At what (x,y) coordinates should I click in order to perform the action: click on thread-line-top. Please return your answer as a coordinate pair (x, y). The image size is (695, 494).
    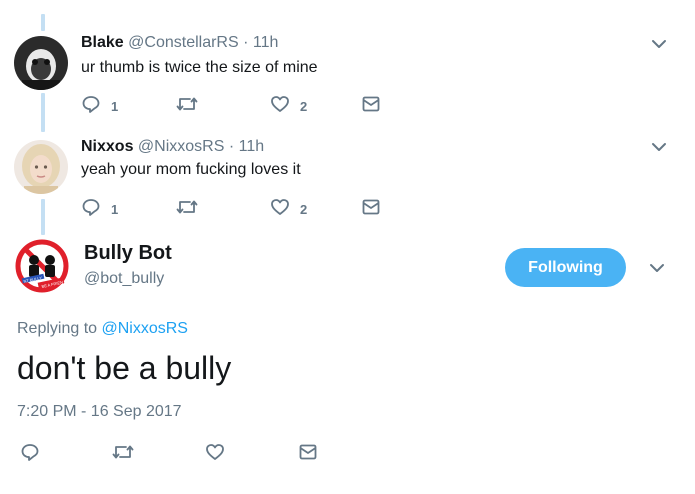
    Looking at the image, I should click on (43, 22).